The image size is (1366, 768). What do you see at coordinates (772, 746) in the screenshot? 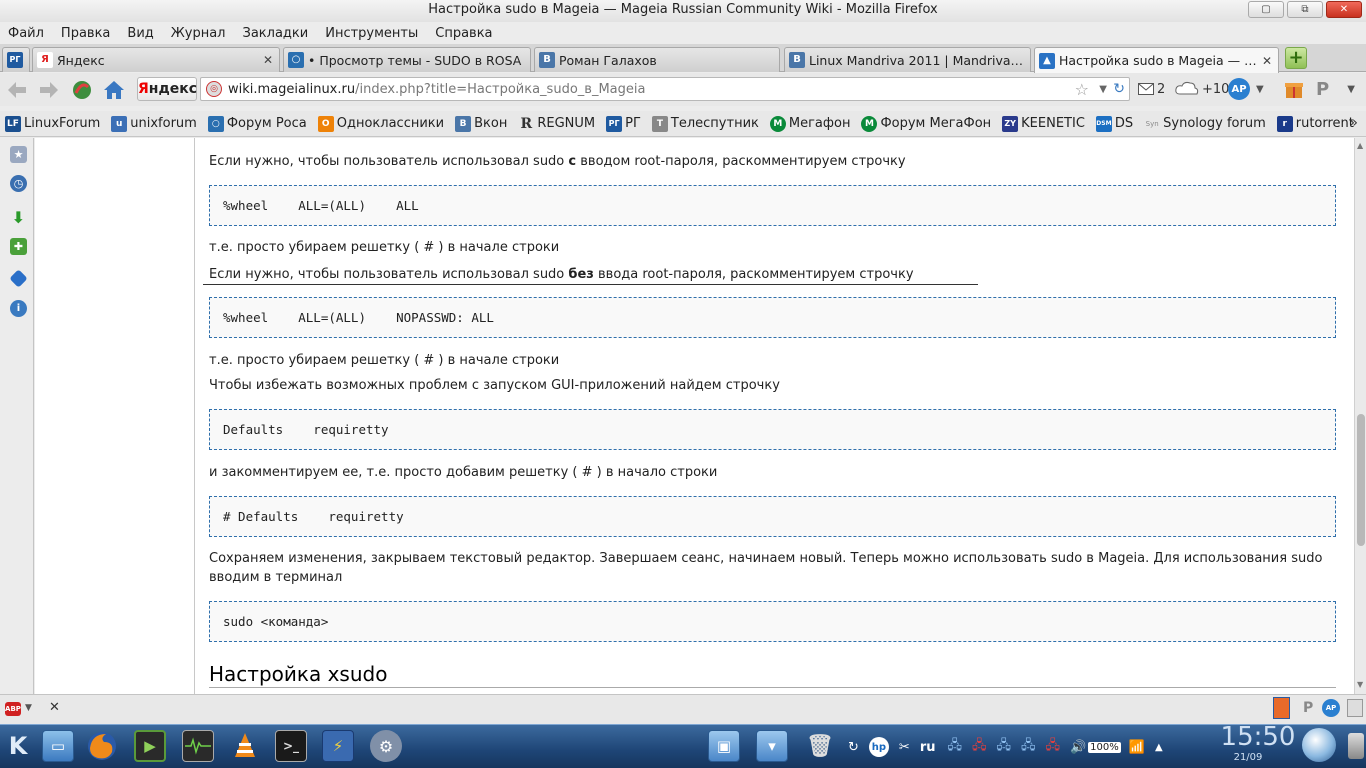
I see `desktop-2-icon: ▾` at bounding box center [772, 746].